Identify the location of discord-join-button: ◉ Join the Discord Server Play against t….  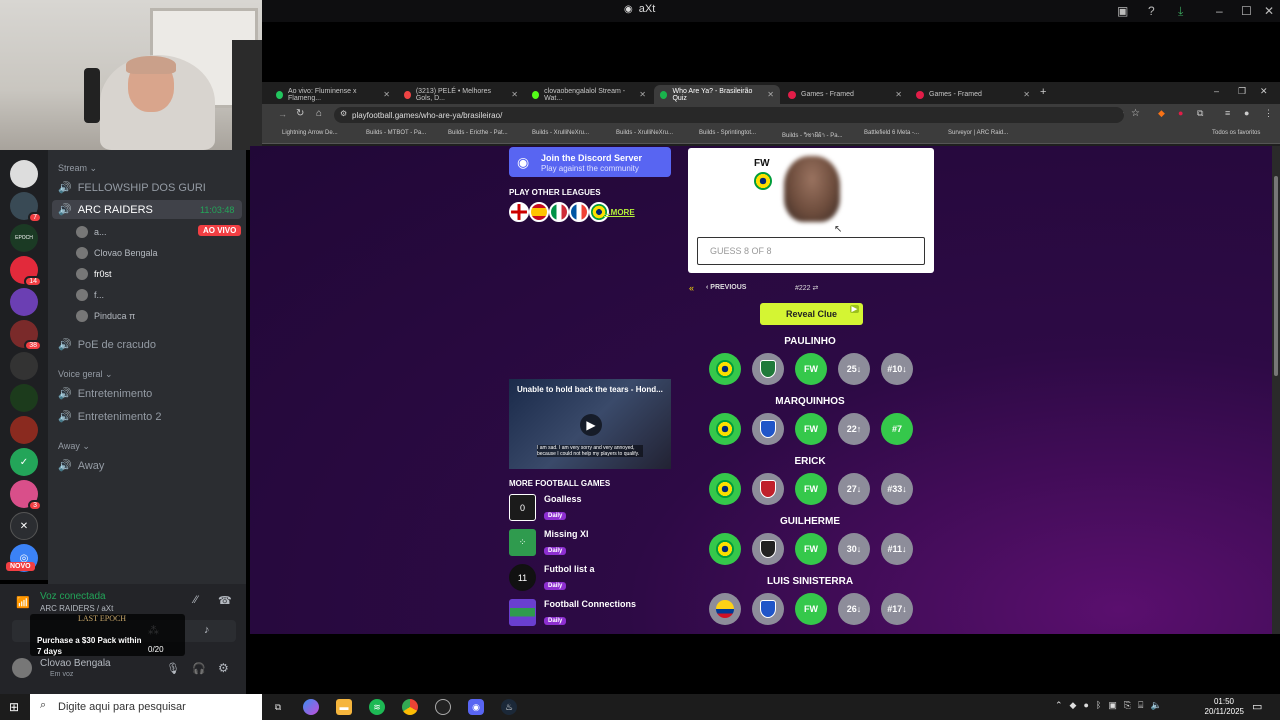
(590, 162).